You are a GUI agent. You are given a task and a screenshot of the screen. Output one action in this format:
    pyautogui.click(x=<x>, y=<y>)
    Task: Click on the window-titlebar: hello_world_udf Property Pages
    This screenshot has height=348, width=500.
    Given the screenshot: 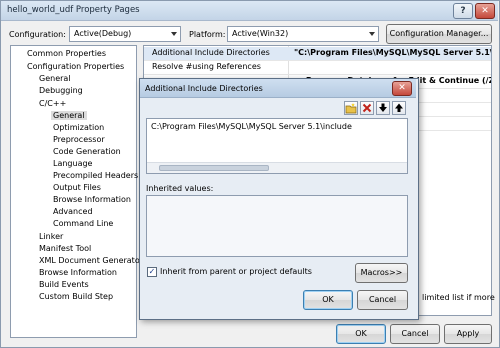 What is the action you would take?
    pyautogui.click(x=249, y=11)
    